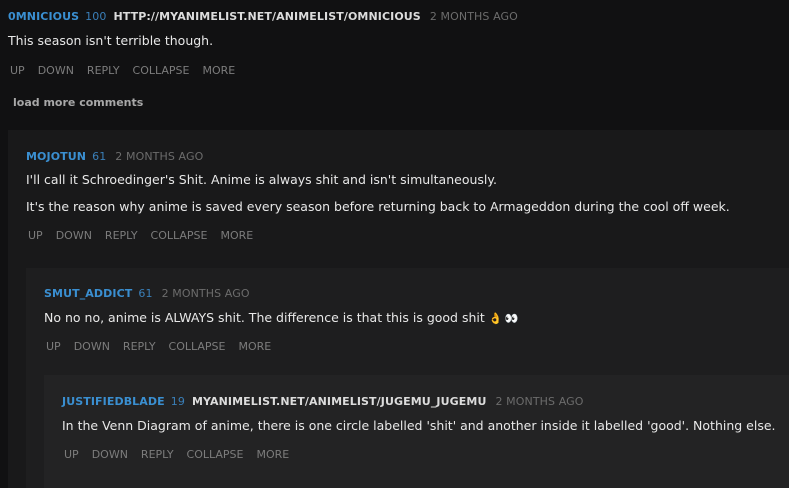 Image resolution: width=789 pixels, height=488 pixels. Describe the element at coordinates (378, 156) in the screenshot. I see `comment-meta: MOJOTUN 61 2 MONTHS AGO` at that location.